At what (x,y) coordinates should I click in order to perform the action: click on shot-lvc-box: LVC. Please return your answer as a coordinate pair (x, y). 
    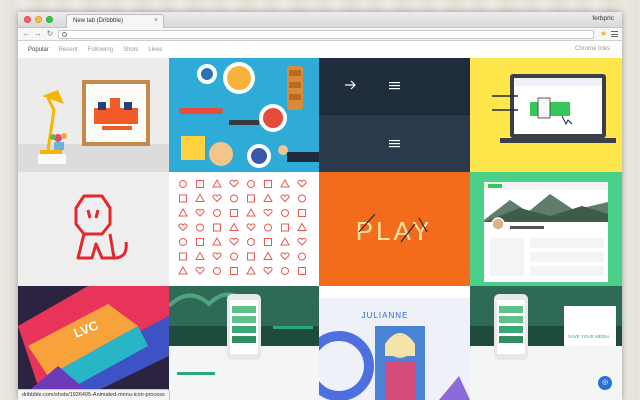
    Looking at the image, I should click on (93, 343).